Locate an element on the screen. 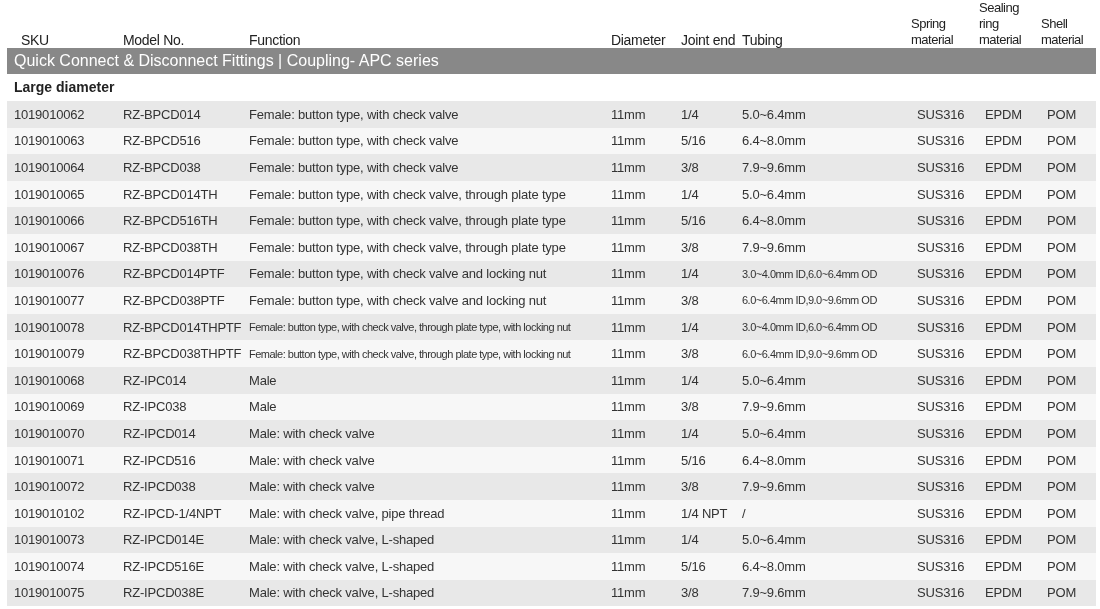 The image size is (1100, 609). table-cell-text: RZ-BPCD516 is located at coordinates (162, 141).